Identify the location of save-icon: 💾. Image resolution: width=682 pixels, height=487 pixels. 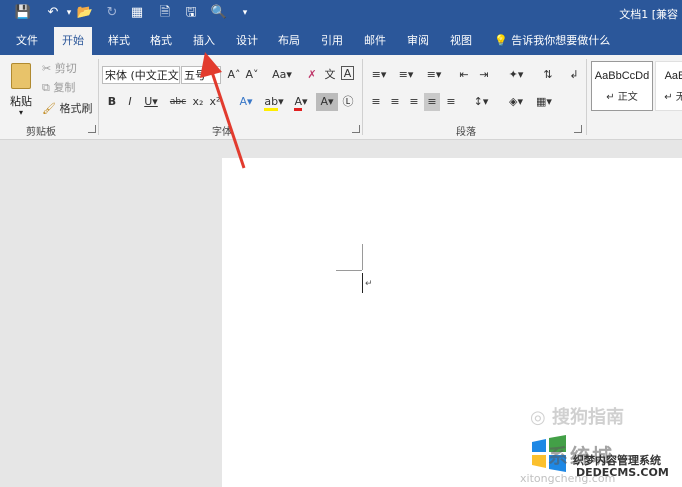
(23, 13).